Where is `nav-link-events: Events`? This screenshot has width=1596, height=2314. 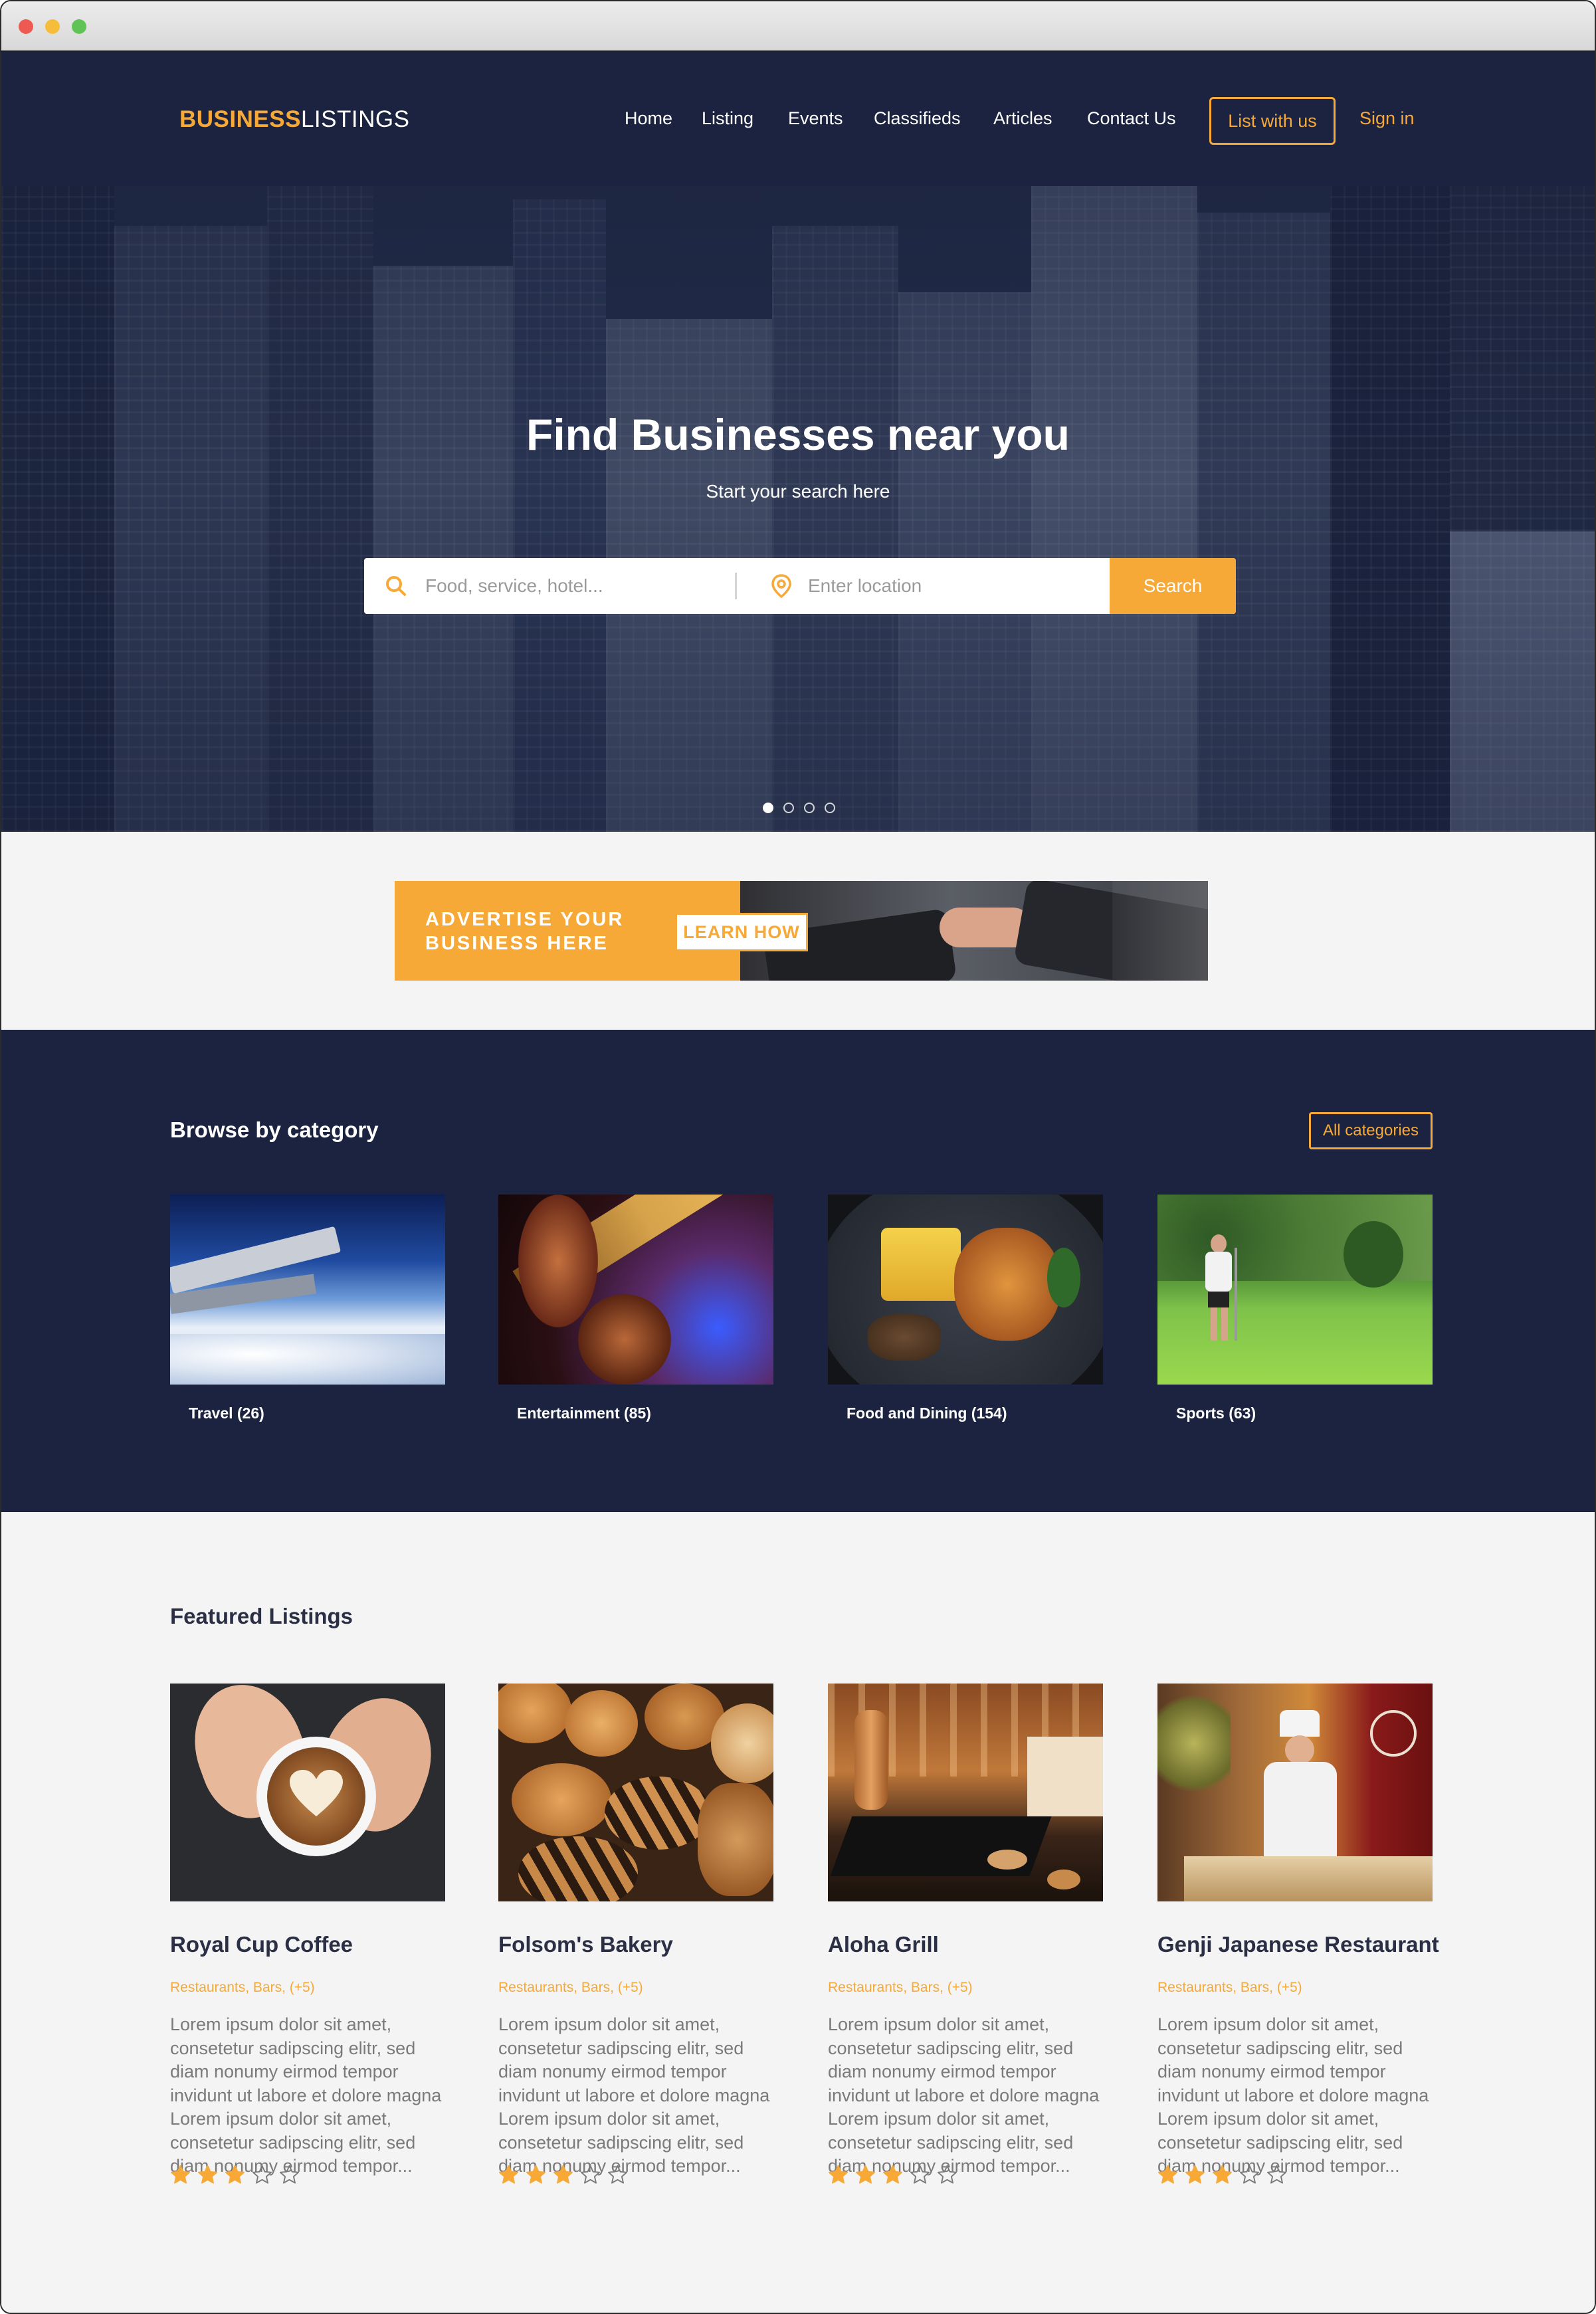
nav-link-events: Events is located at coordinates (815, 119).